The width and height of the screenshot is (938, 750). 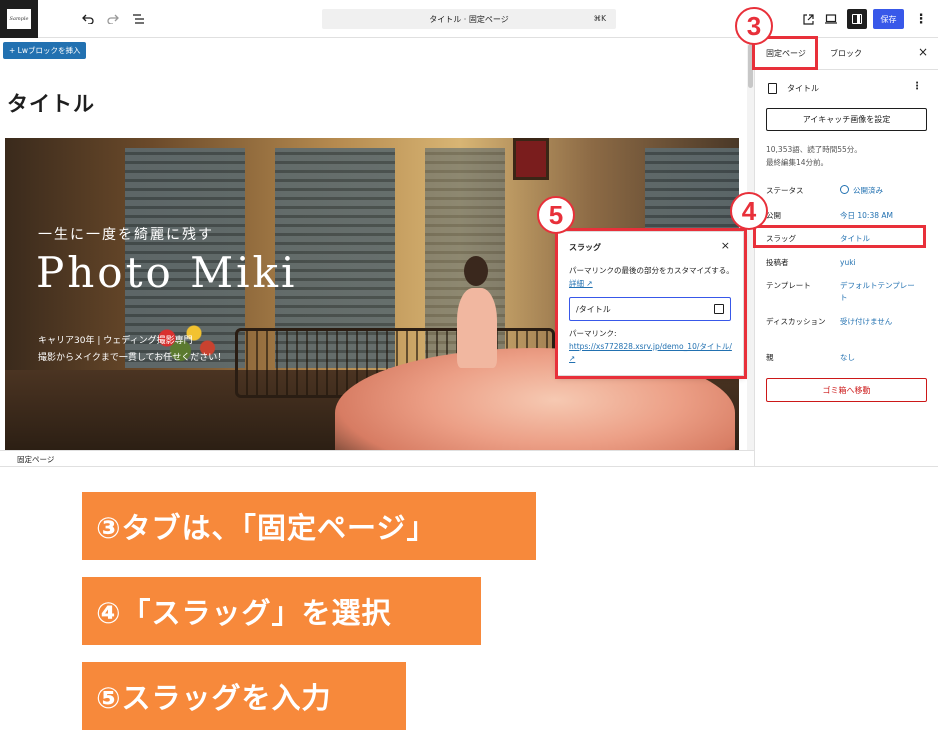 What do you see at coordinates (921, 19) in the screenshot?
I see `options-menu-icon: ⋮` at bounding box center [921, 19].